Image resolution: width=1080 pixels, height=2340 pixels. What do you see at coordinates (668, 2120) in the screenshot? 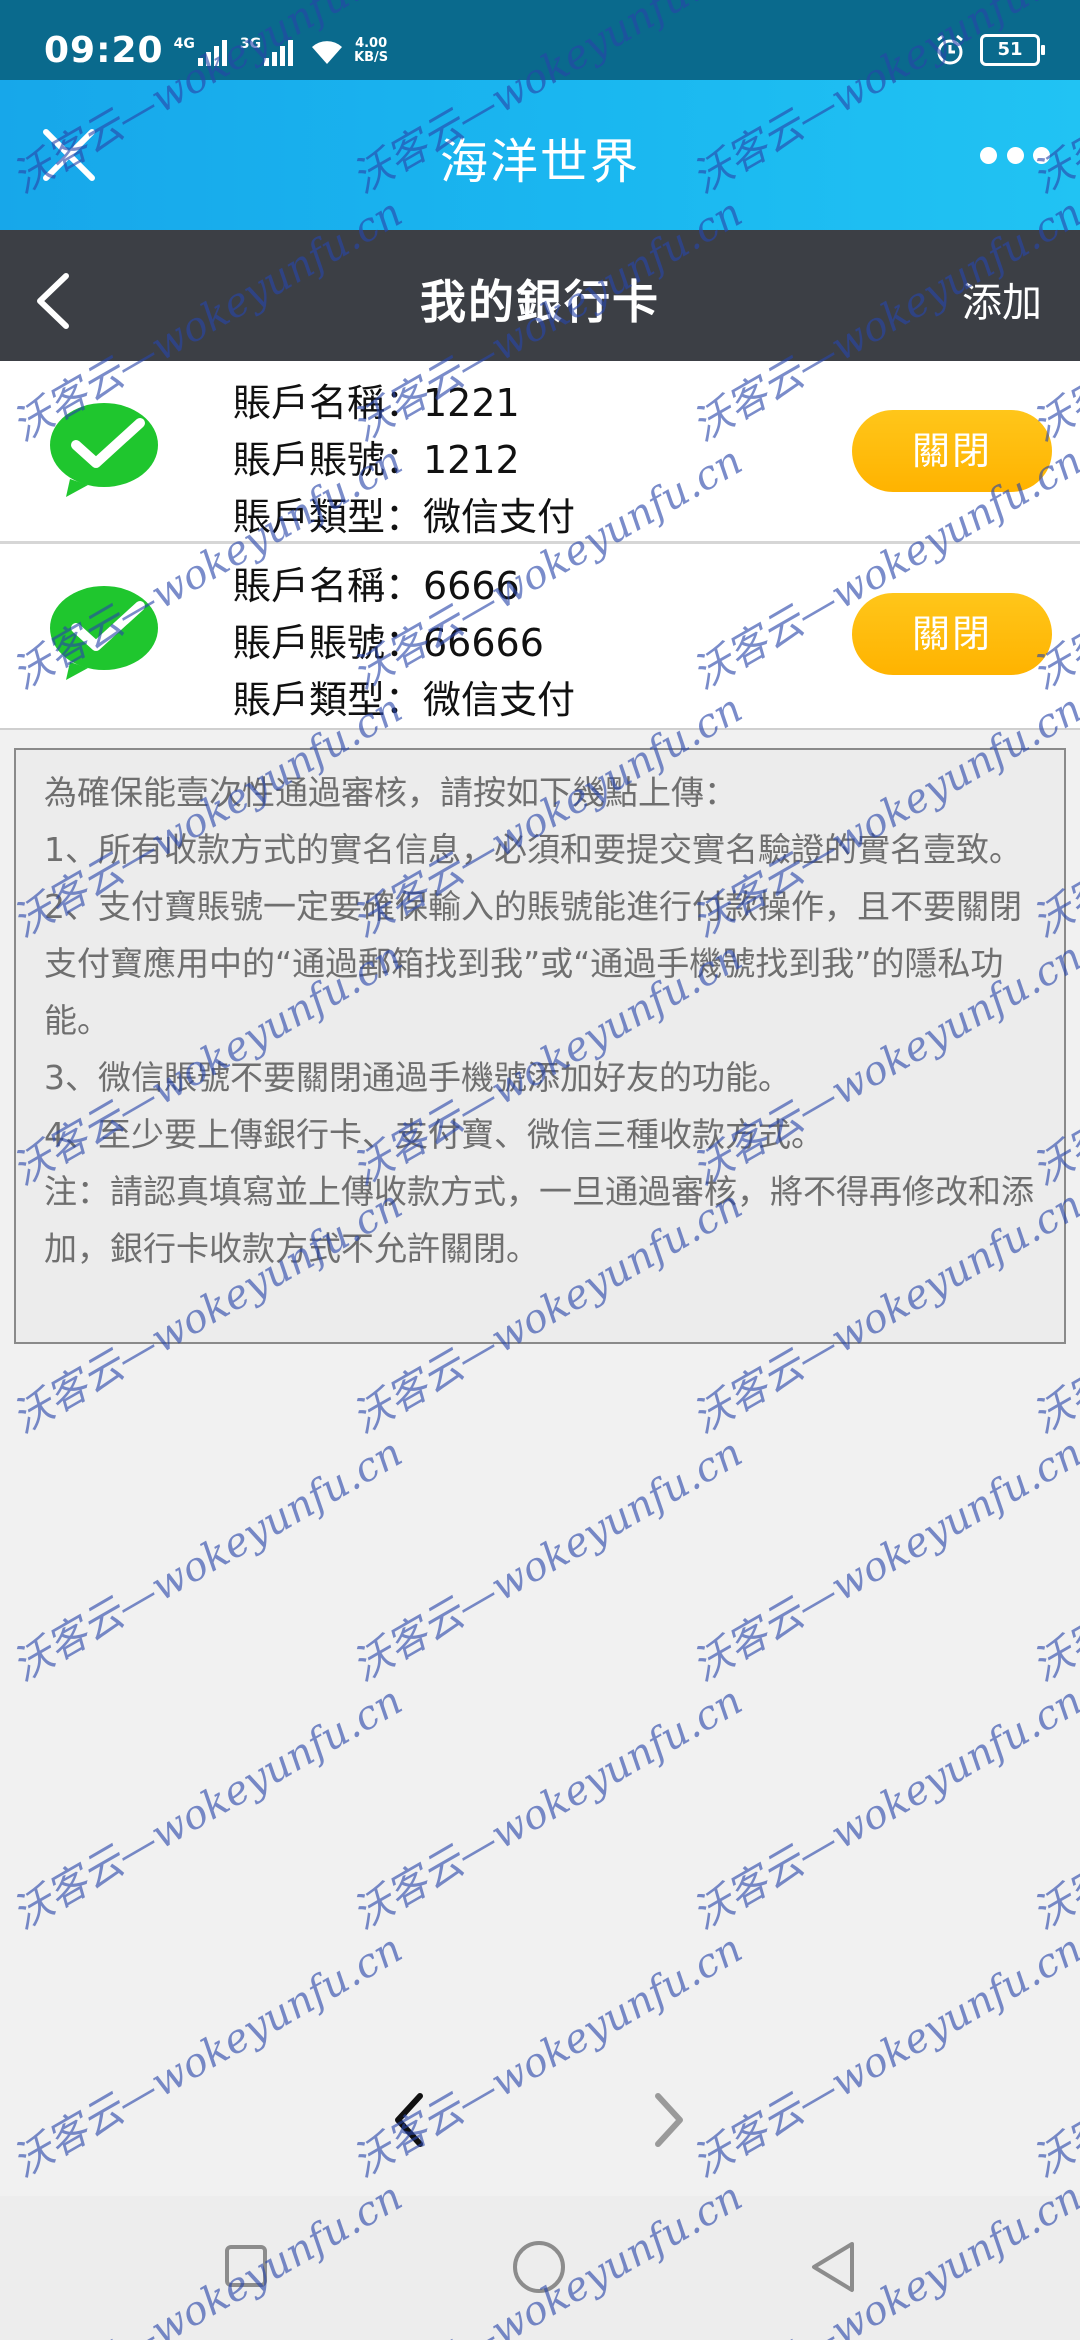
I see `chevron-right-icon` at bounding box center [668, 2120].